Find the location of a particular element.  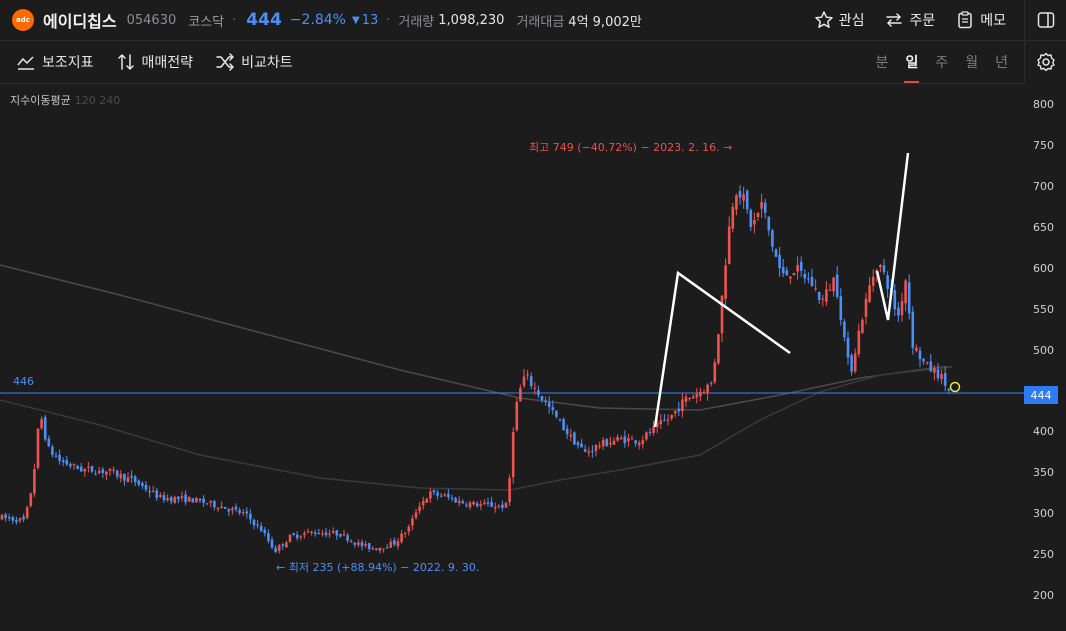

strategy-button: 매매전략 is located at coordinates (154, 62).